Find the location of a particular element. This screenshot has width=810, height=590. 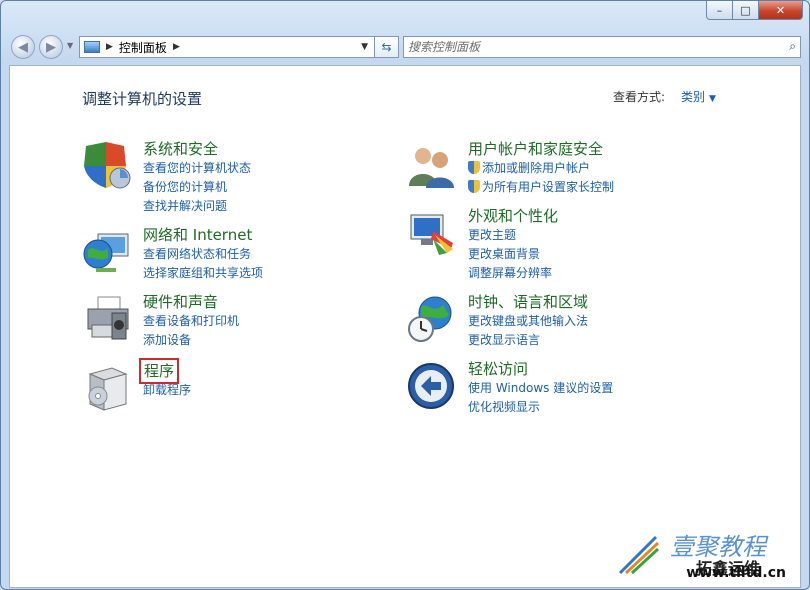

address-bar: ▶ 控制面板 ▶ ▼ is located at coordinates (227, 47).